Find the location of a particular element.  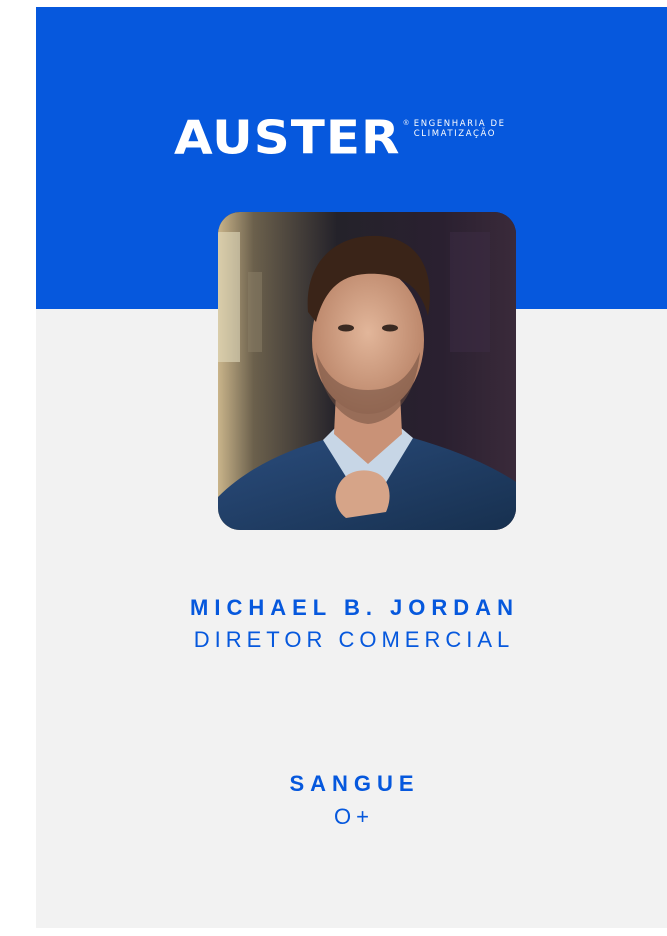

logo-tagline-line2: CLIMATIZAÇÃO is located at coordinates (455, 134).